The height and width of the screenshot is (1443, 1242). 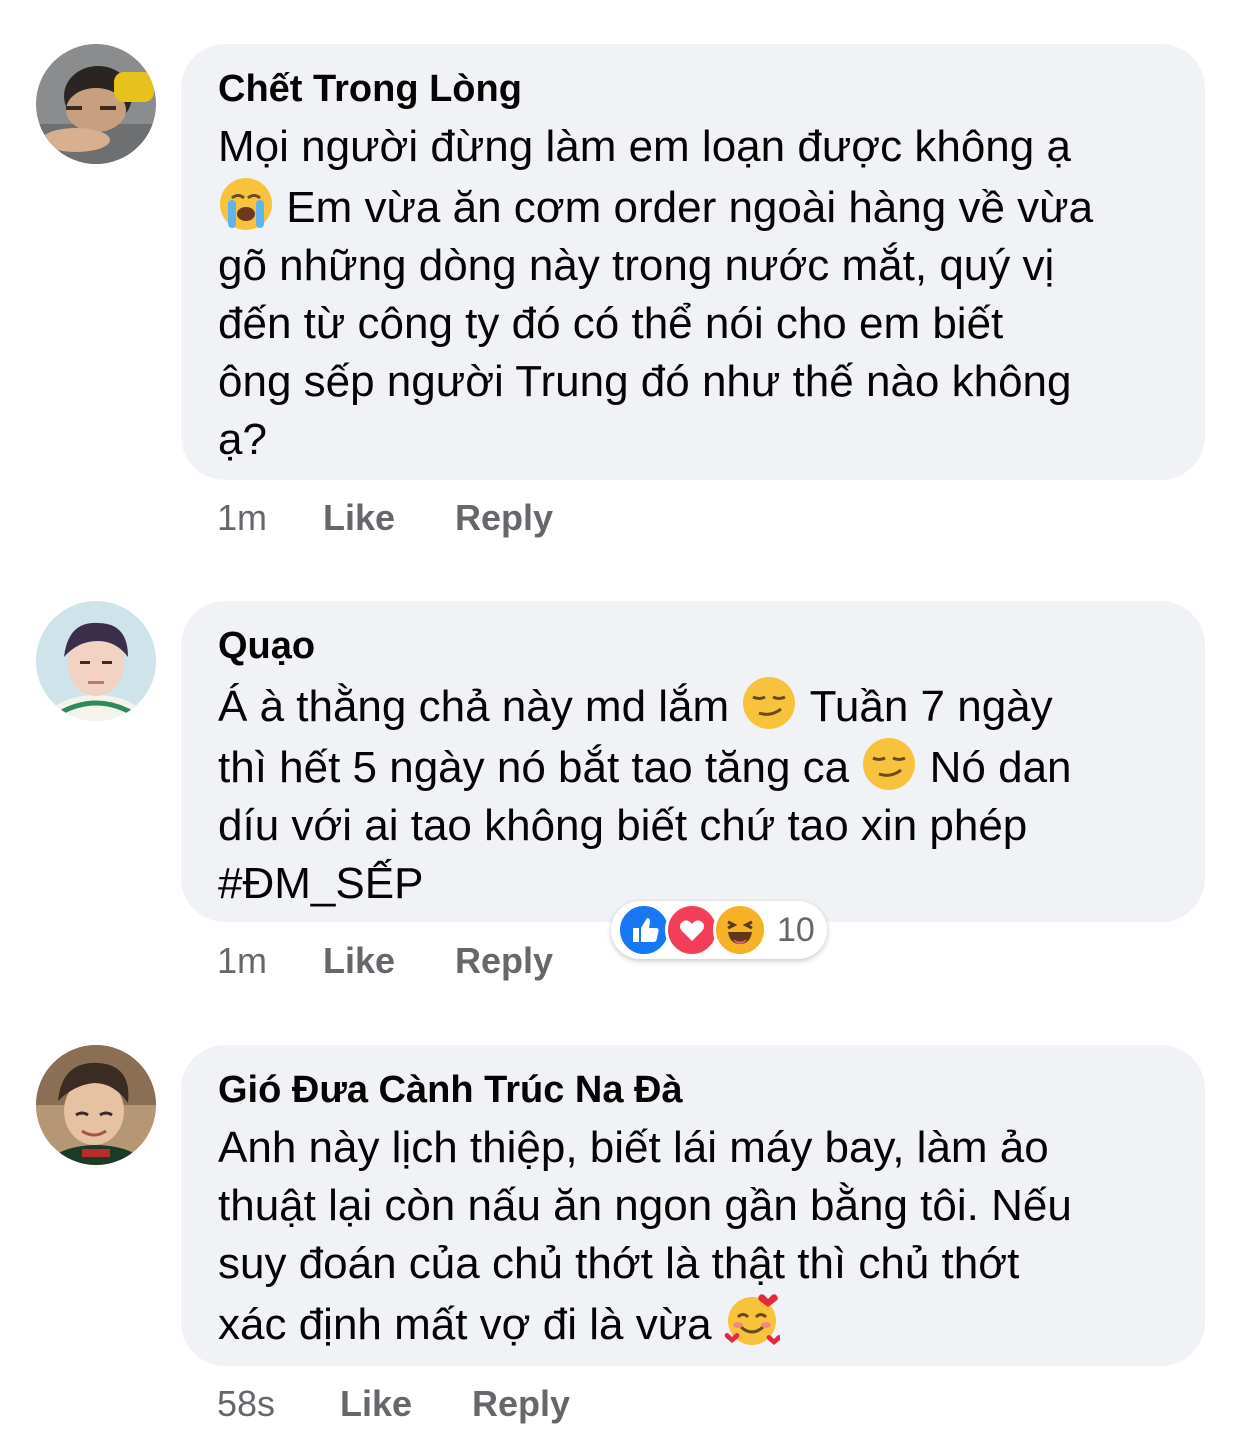 I want to click on loudly-crying-face-icon, so click(x=246, y=204).